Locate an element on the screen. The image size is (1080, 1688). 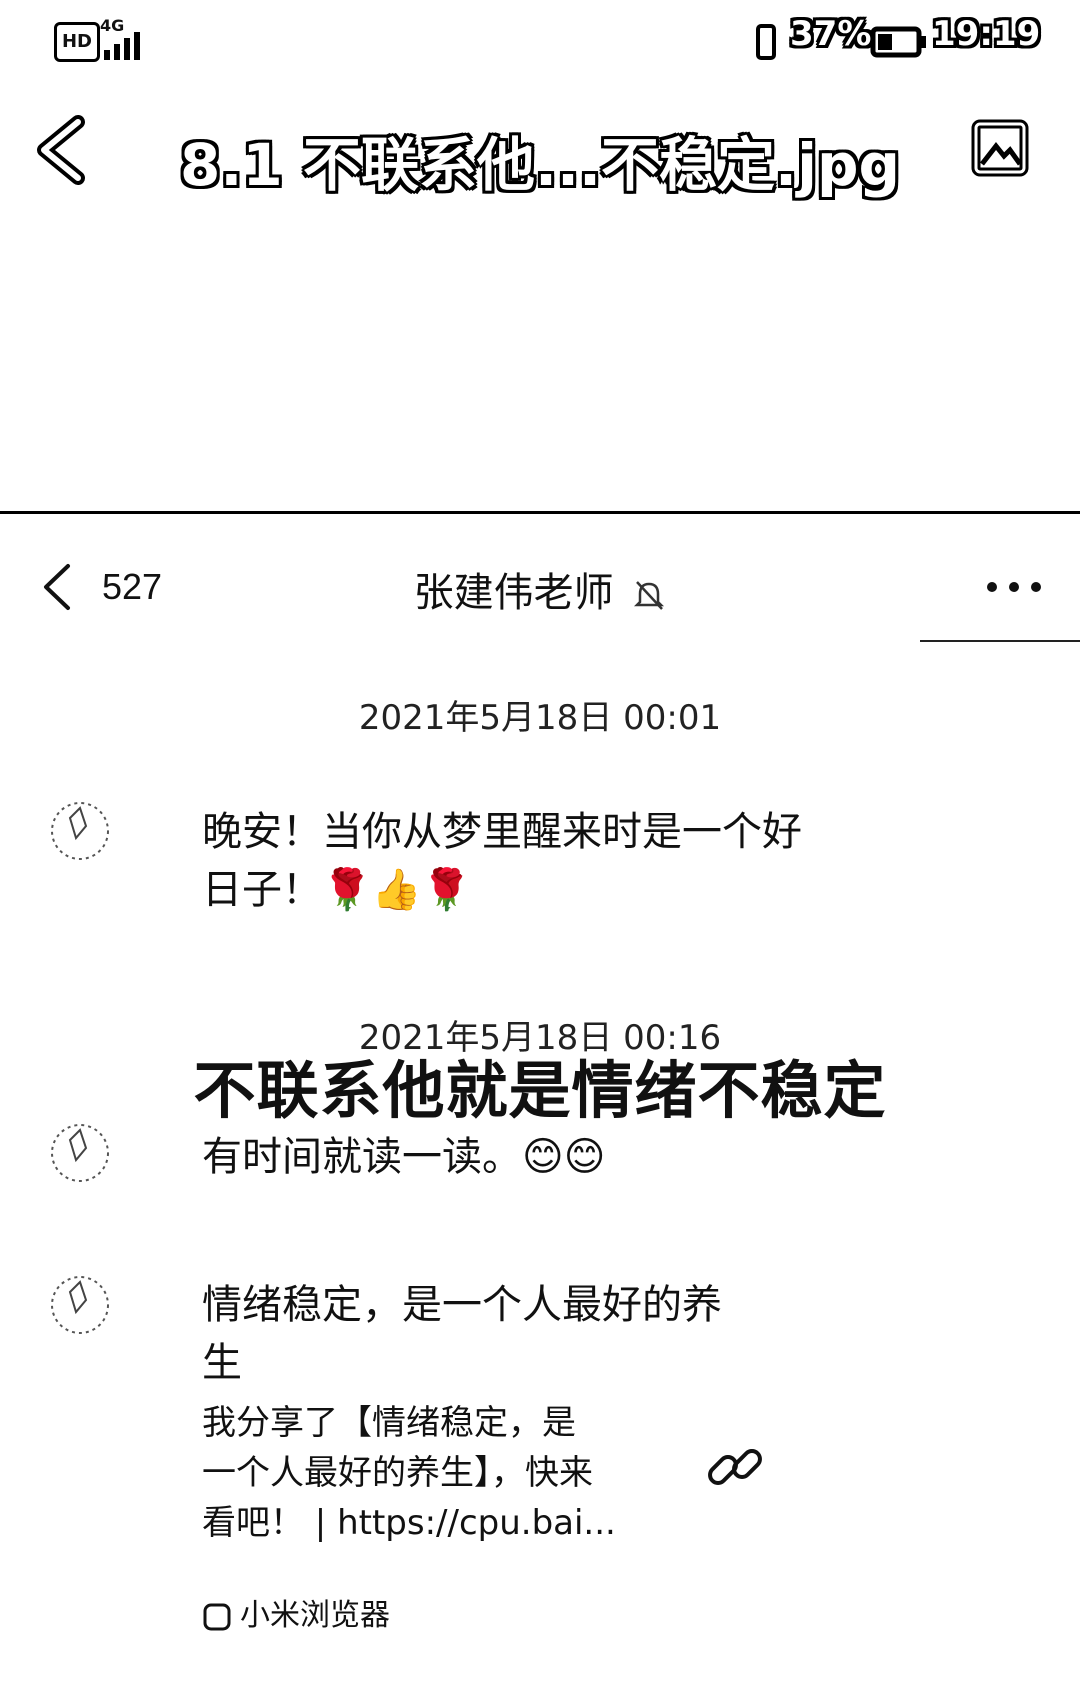
vibrate-icon is located at coordinates (767, 42).